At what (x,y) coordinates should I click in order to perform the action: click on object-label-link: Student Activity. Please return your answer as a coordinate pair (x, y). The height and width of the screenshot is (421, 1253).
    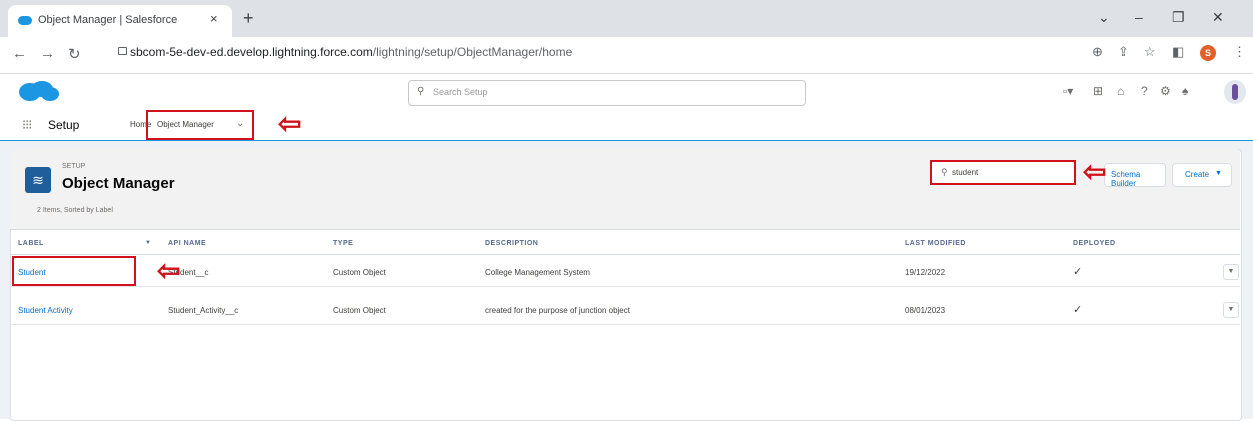
    Looking at the image, I should click on (45, 310).